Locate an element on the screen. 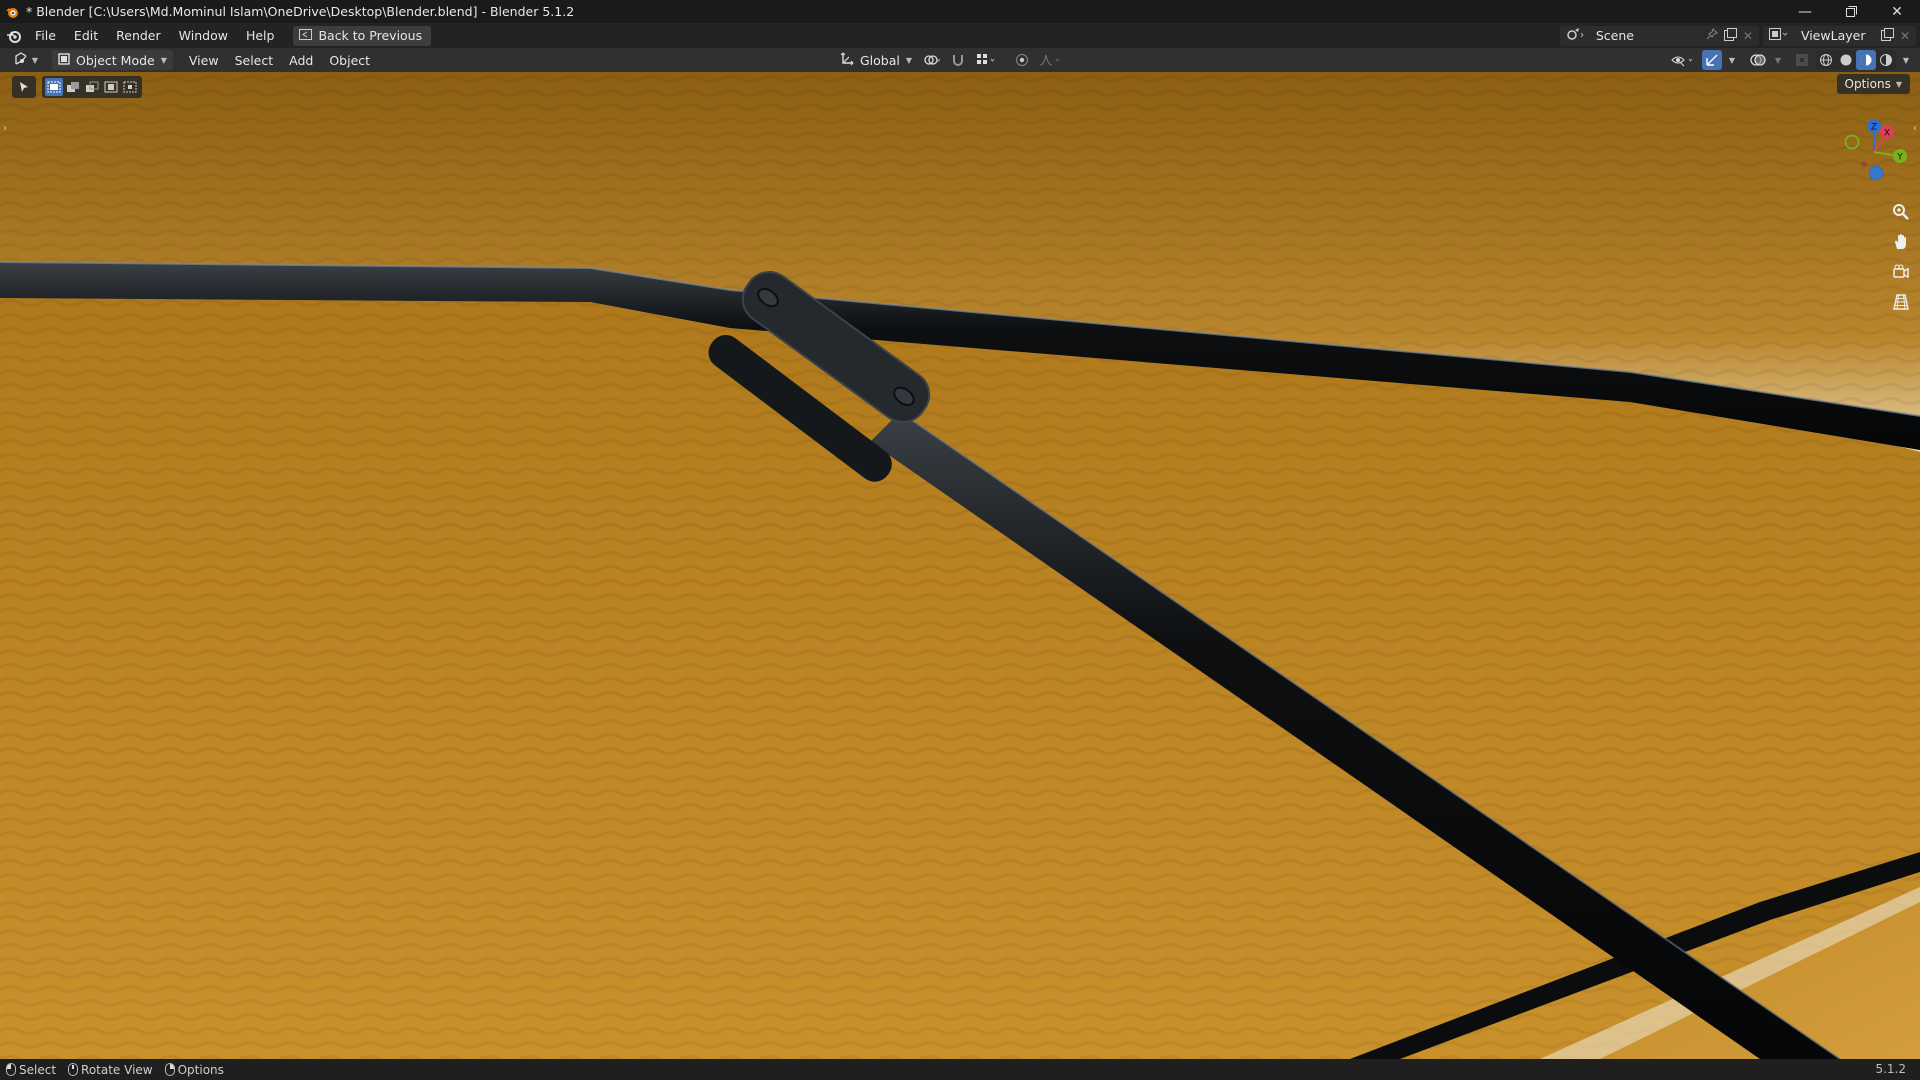  version-label: 5.1.2 is located at coordinates (1890, 1069).